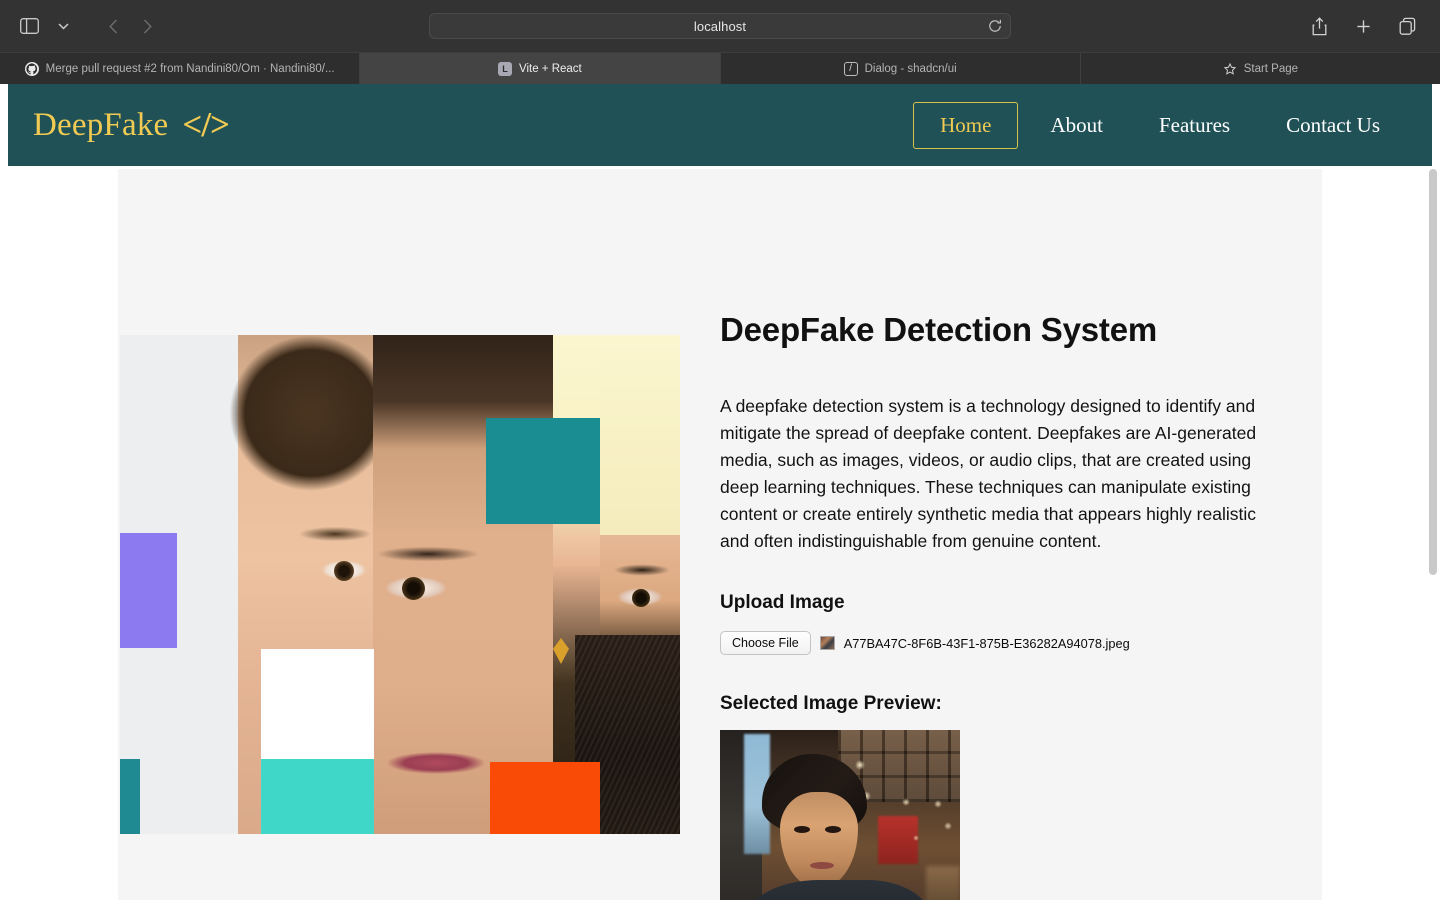 The width and height of the screenshot is (1440, 900). Describe the element at coordinates (543, 471) in the screenshot. I see `hero-block-teal` at that location.